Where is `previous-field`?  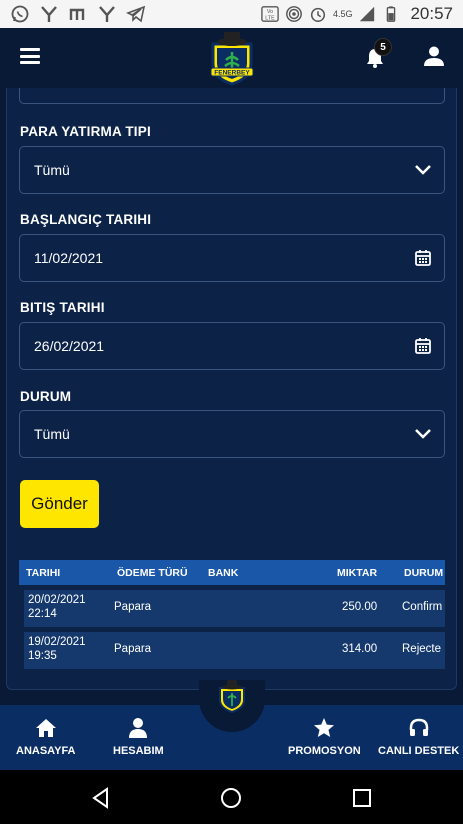 previous-field is located at coordinates (232, 96).